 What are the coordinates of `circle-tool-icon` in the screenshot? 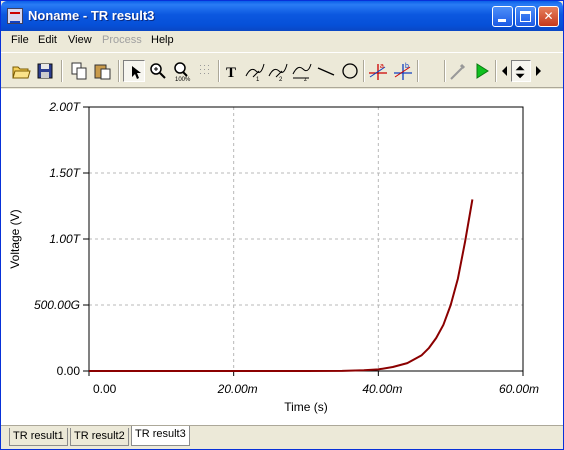 It's located at (350, 71).